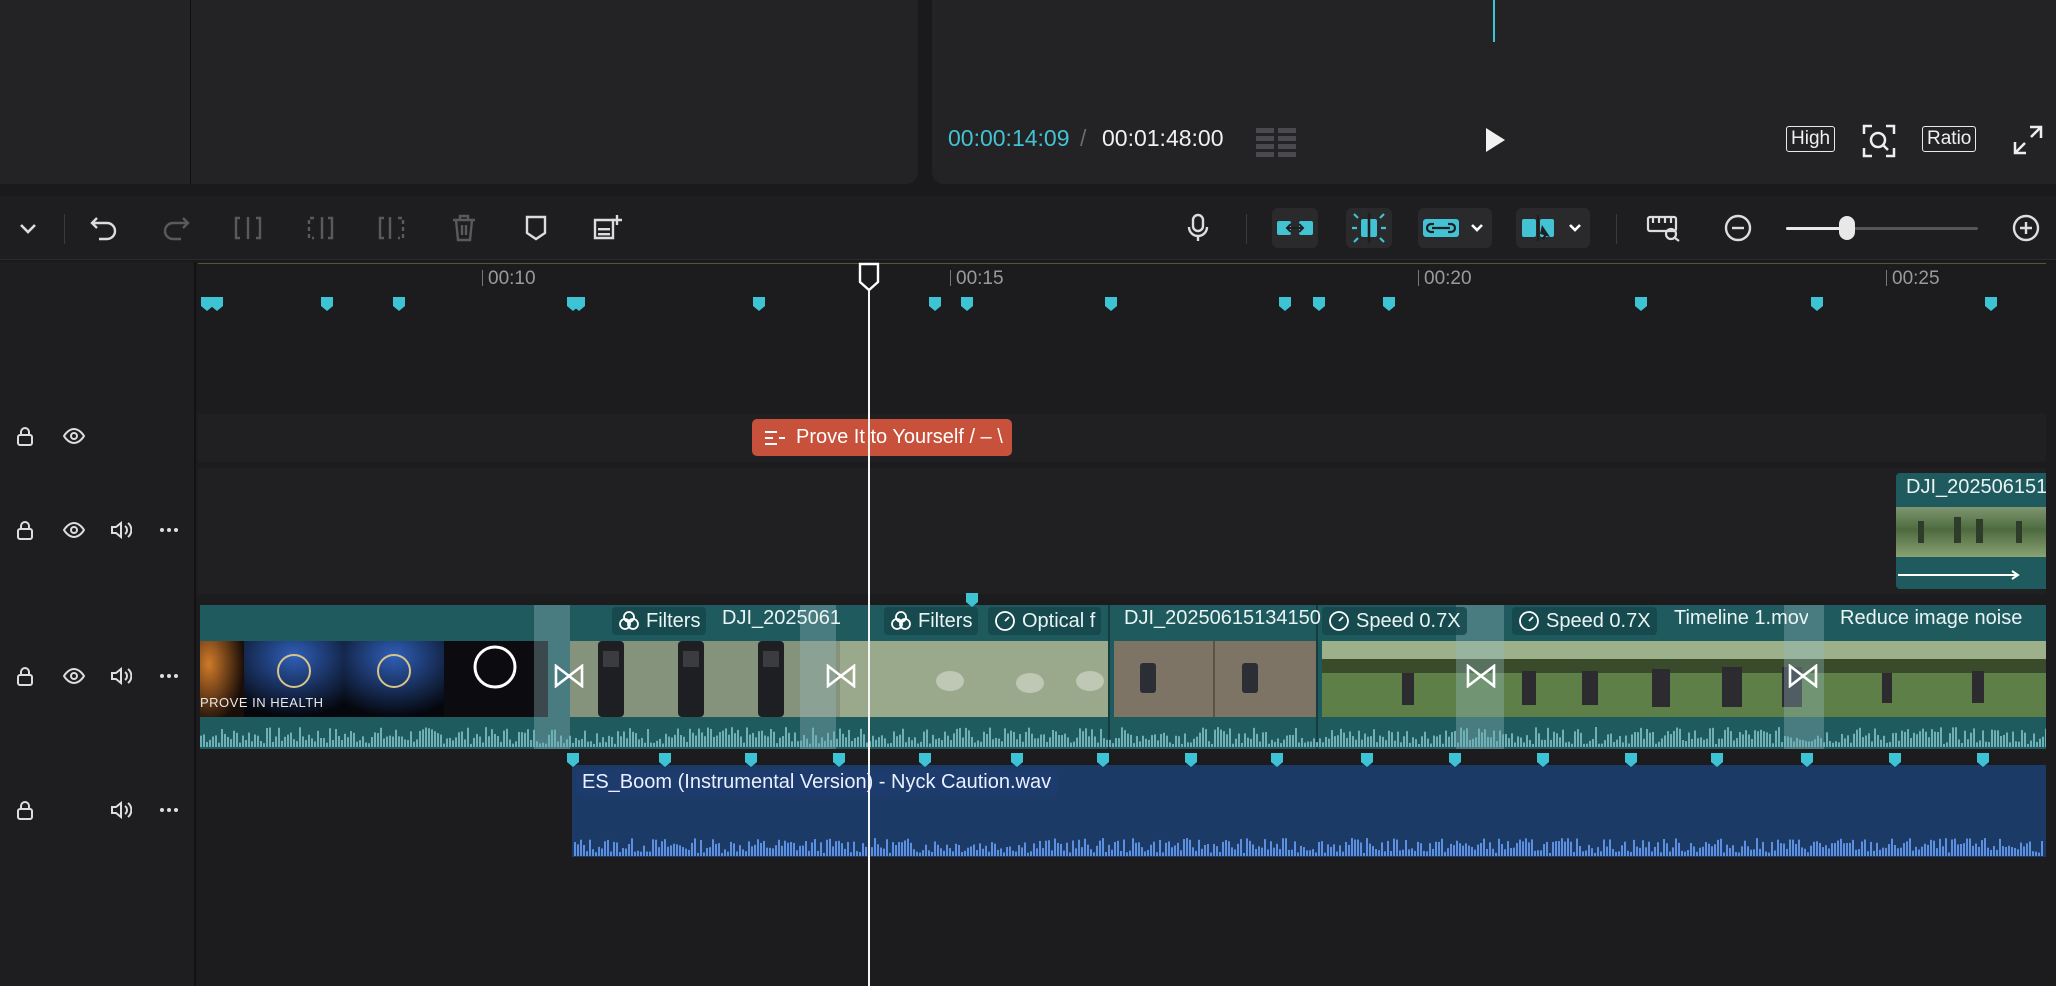 This screenshot has height=986, width=2056. Describe the element at coordinates (1455, 228) in the screenshot. I see `link-icon` at that location.